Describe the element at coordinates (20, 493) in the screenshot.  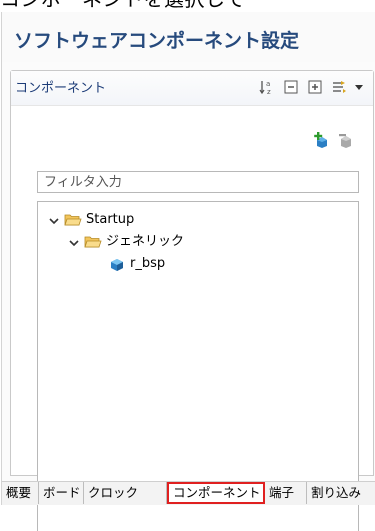
I see `tab-overview: 概要` at that location.